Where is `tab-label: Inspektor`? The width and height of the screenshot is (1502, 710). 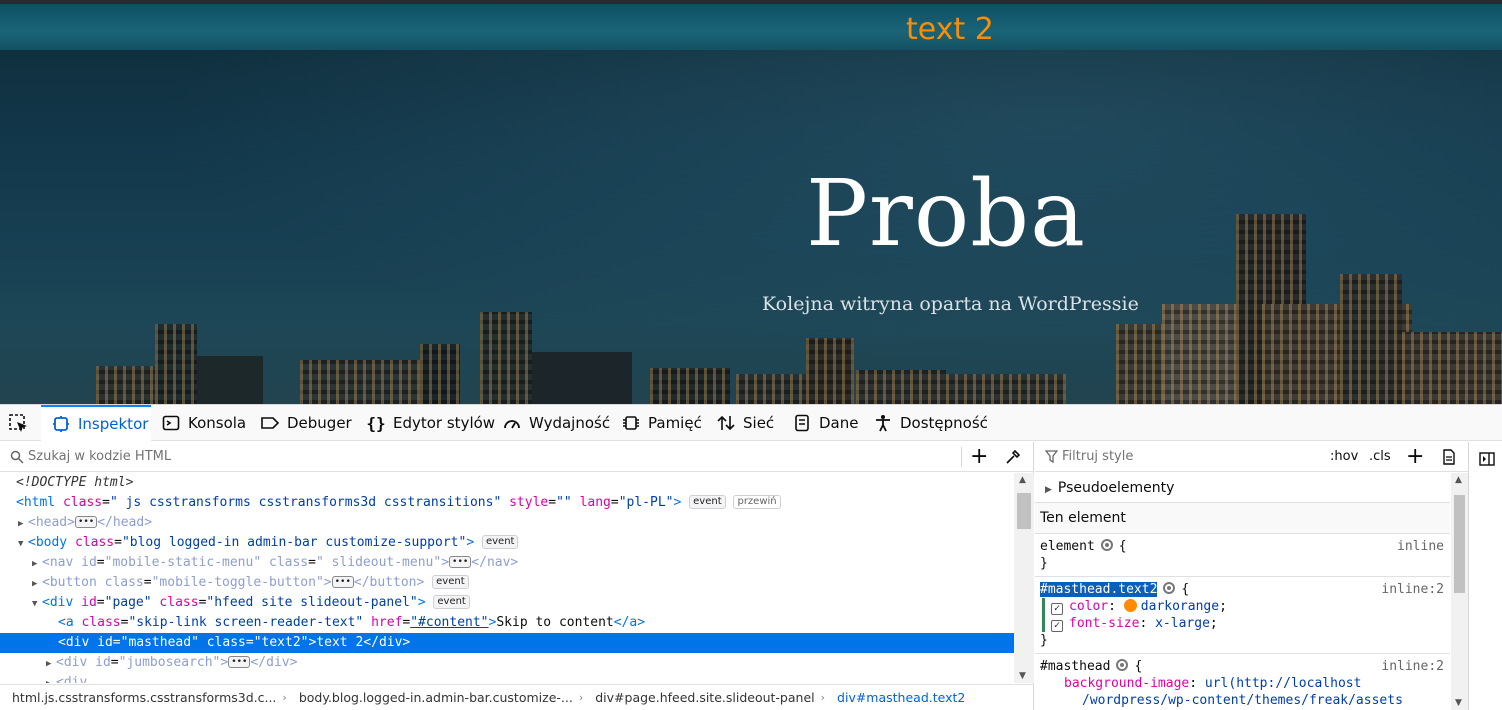
tab-label: Inspektor is located at coordinates (113, 424).